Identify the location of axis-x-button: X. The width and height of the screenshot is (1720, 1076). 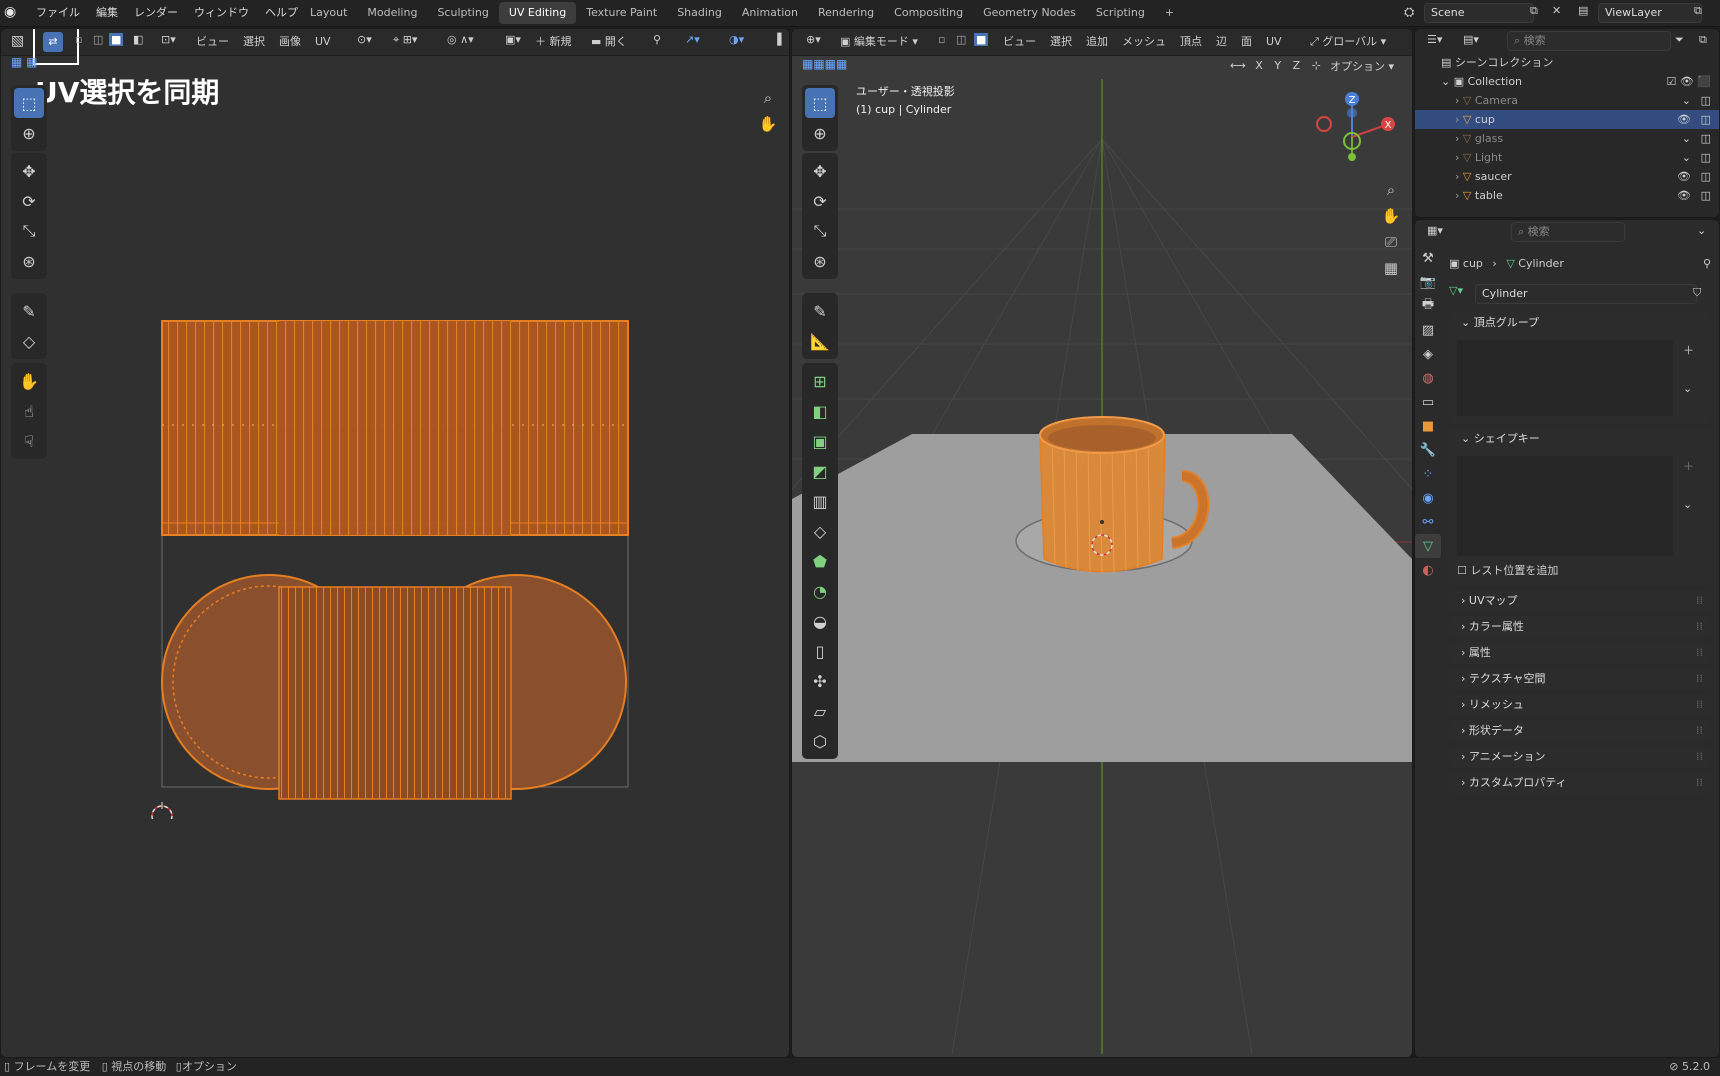
(1259, 65).